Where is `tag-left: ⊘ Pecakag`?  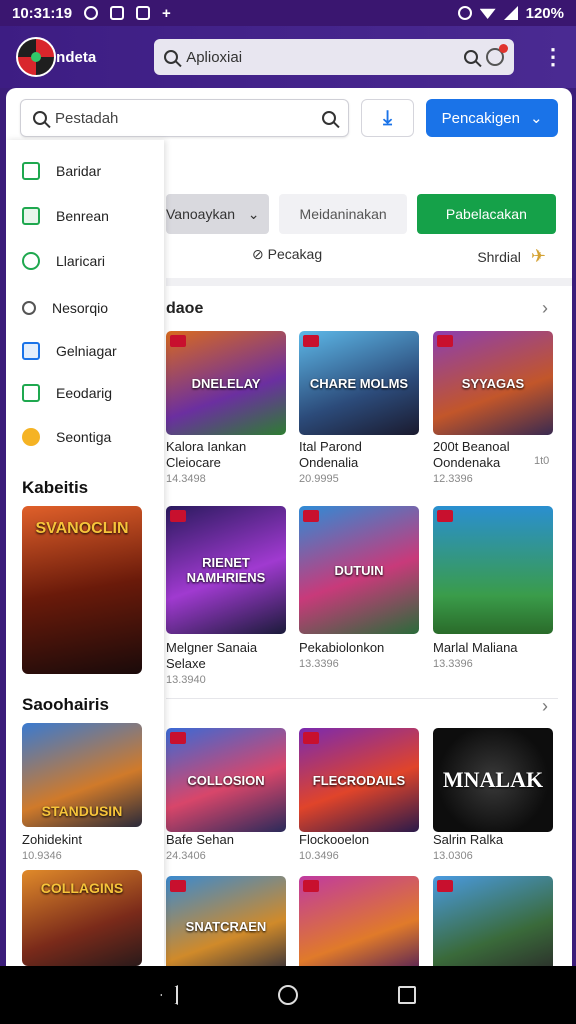 tag-left: ⊘ Pecakag is located at coordinates (287, 256).